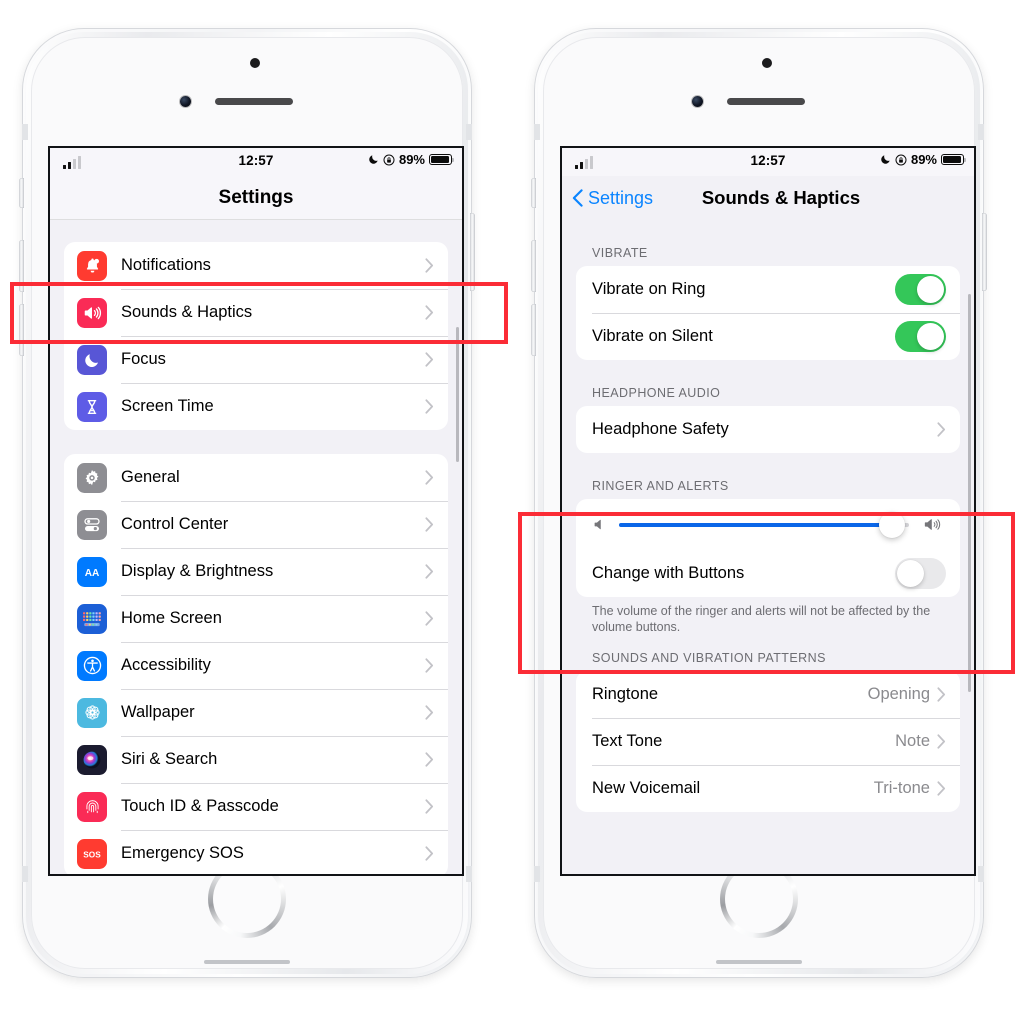  I want to click on speaker-low-icon, so click(599, 524).